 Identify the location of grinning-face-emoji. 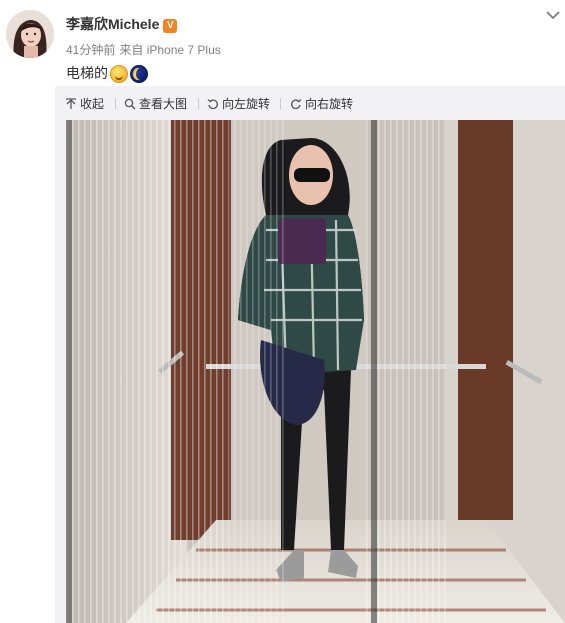
(119, 74).